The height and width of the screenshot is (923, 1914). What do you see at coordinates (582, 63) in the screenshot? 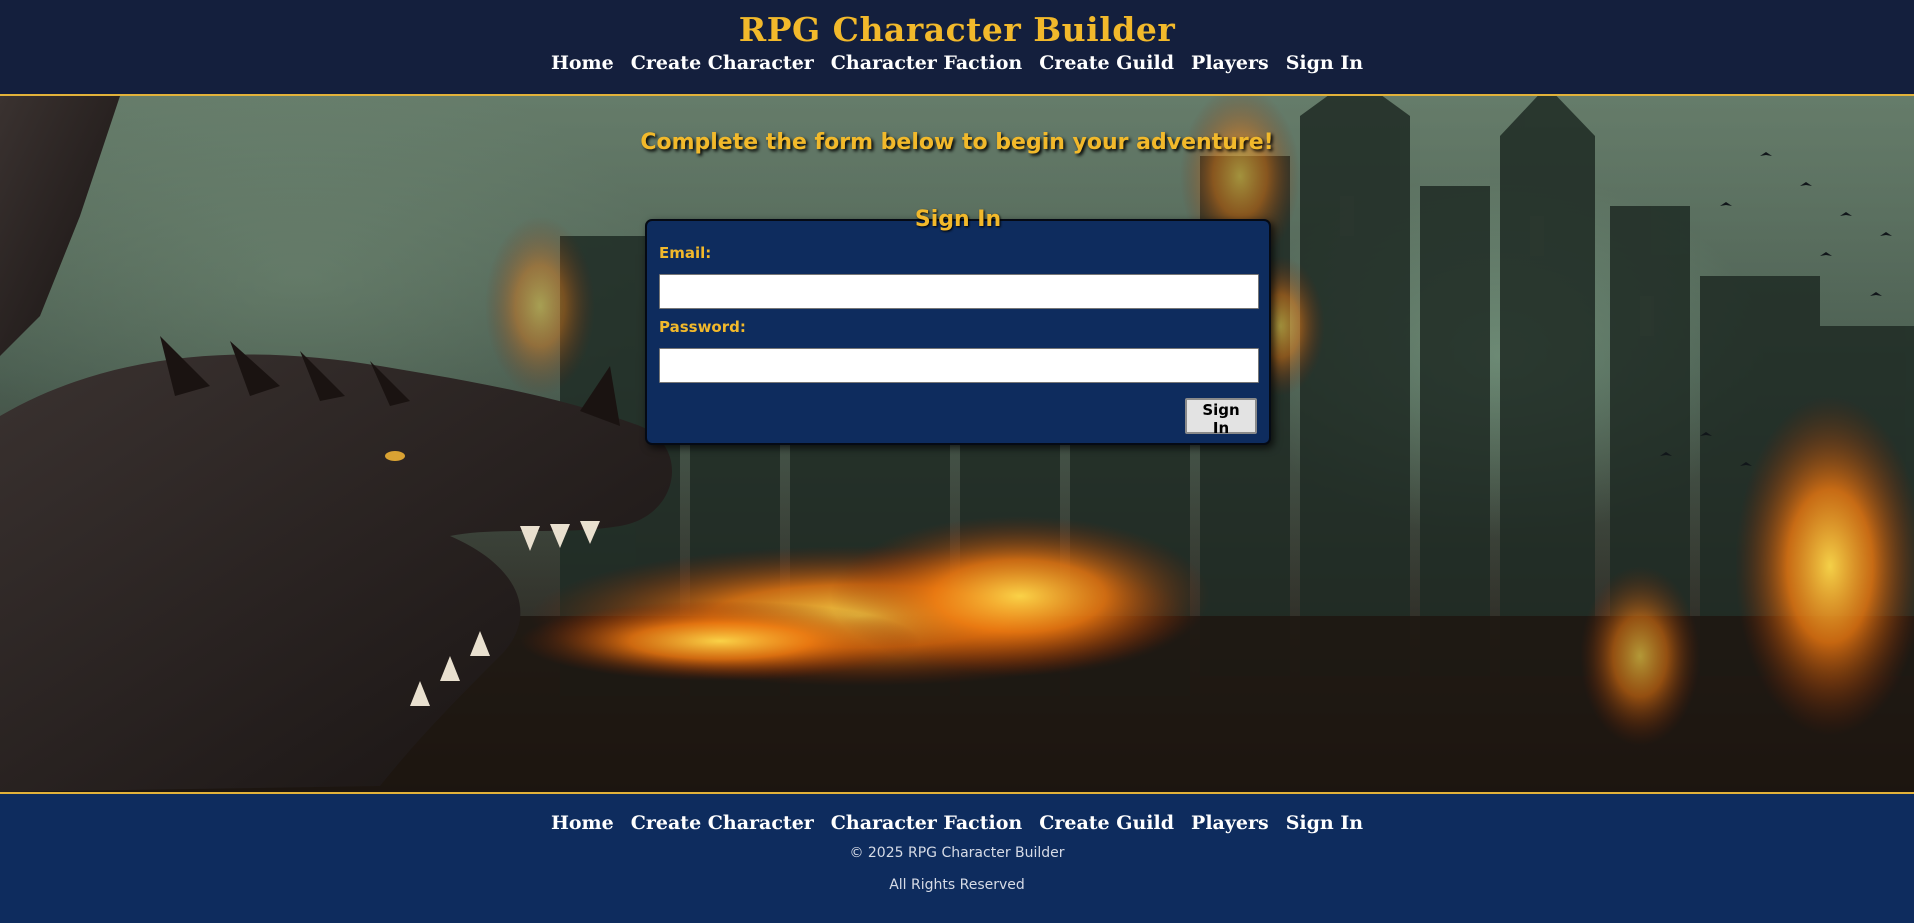
I see `nav-link-home: Home` at bounding box center [582, 63].